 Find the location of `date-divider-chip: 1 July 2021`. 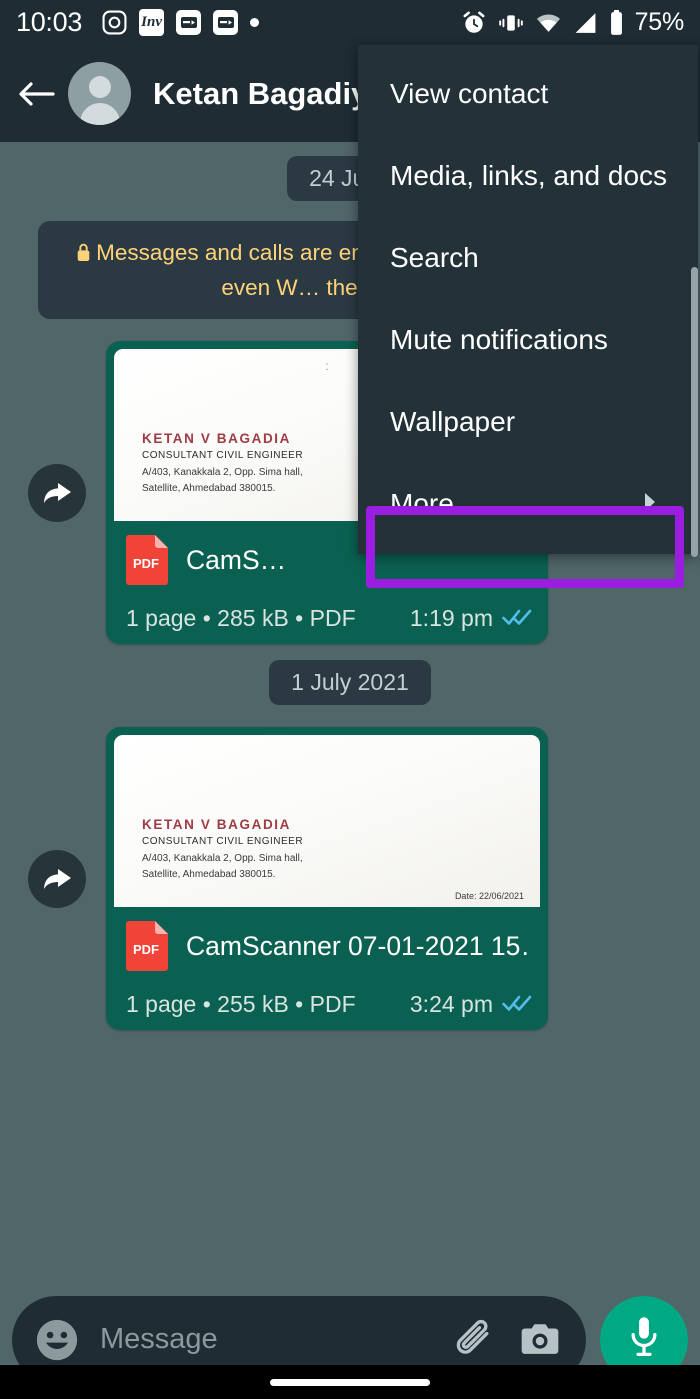

date-divider-chip: 1 July 2021 is located at coordinates (350, 682).